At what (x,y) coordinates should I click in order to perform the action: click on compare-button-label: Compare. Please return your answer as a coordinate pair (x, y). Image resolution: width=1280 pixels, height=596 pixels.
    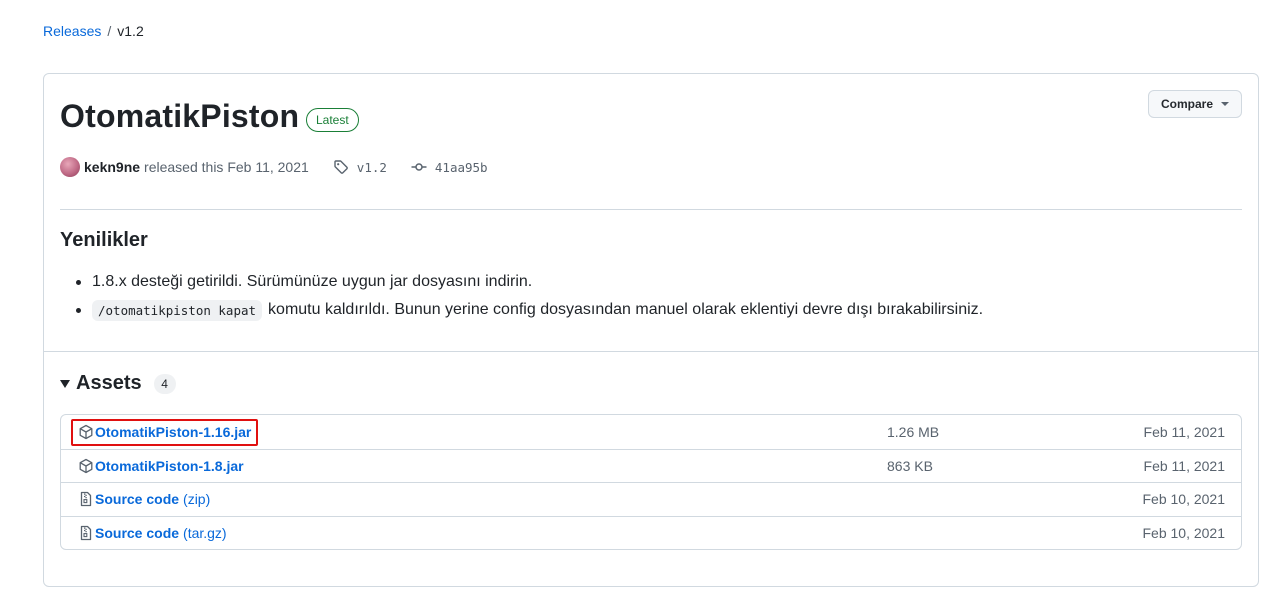
    Looking at the image, I should click on (1186, 104).